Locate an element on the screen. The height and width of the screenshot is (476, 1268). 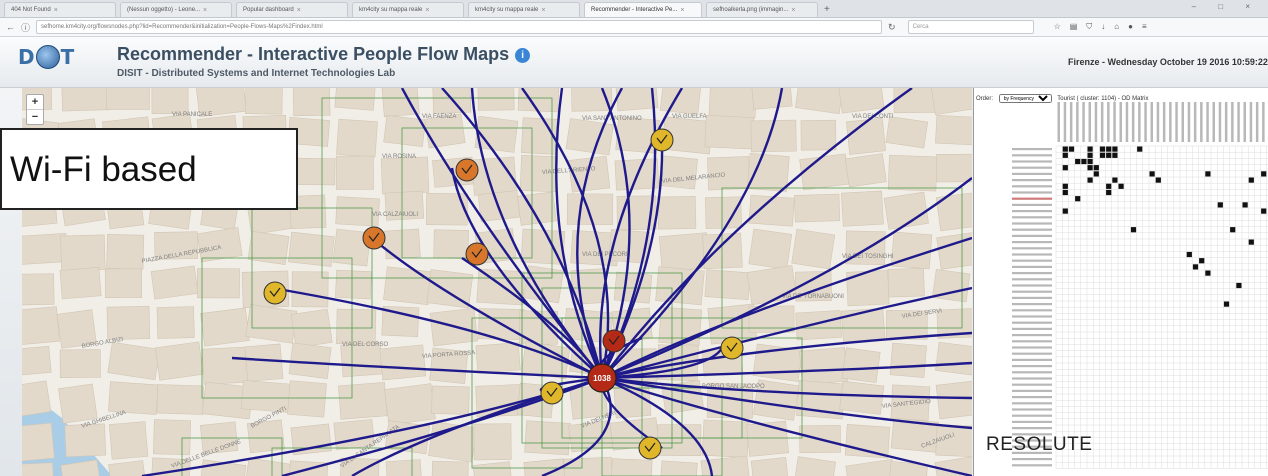
info-icon: ⓘ is located at coordinates (25, 27).